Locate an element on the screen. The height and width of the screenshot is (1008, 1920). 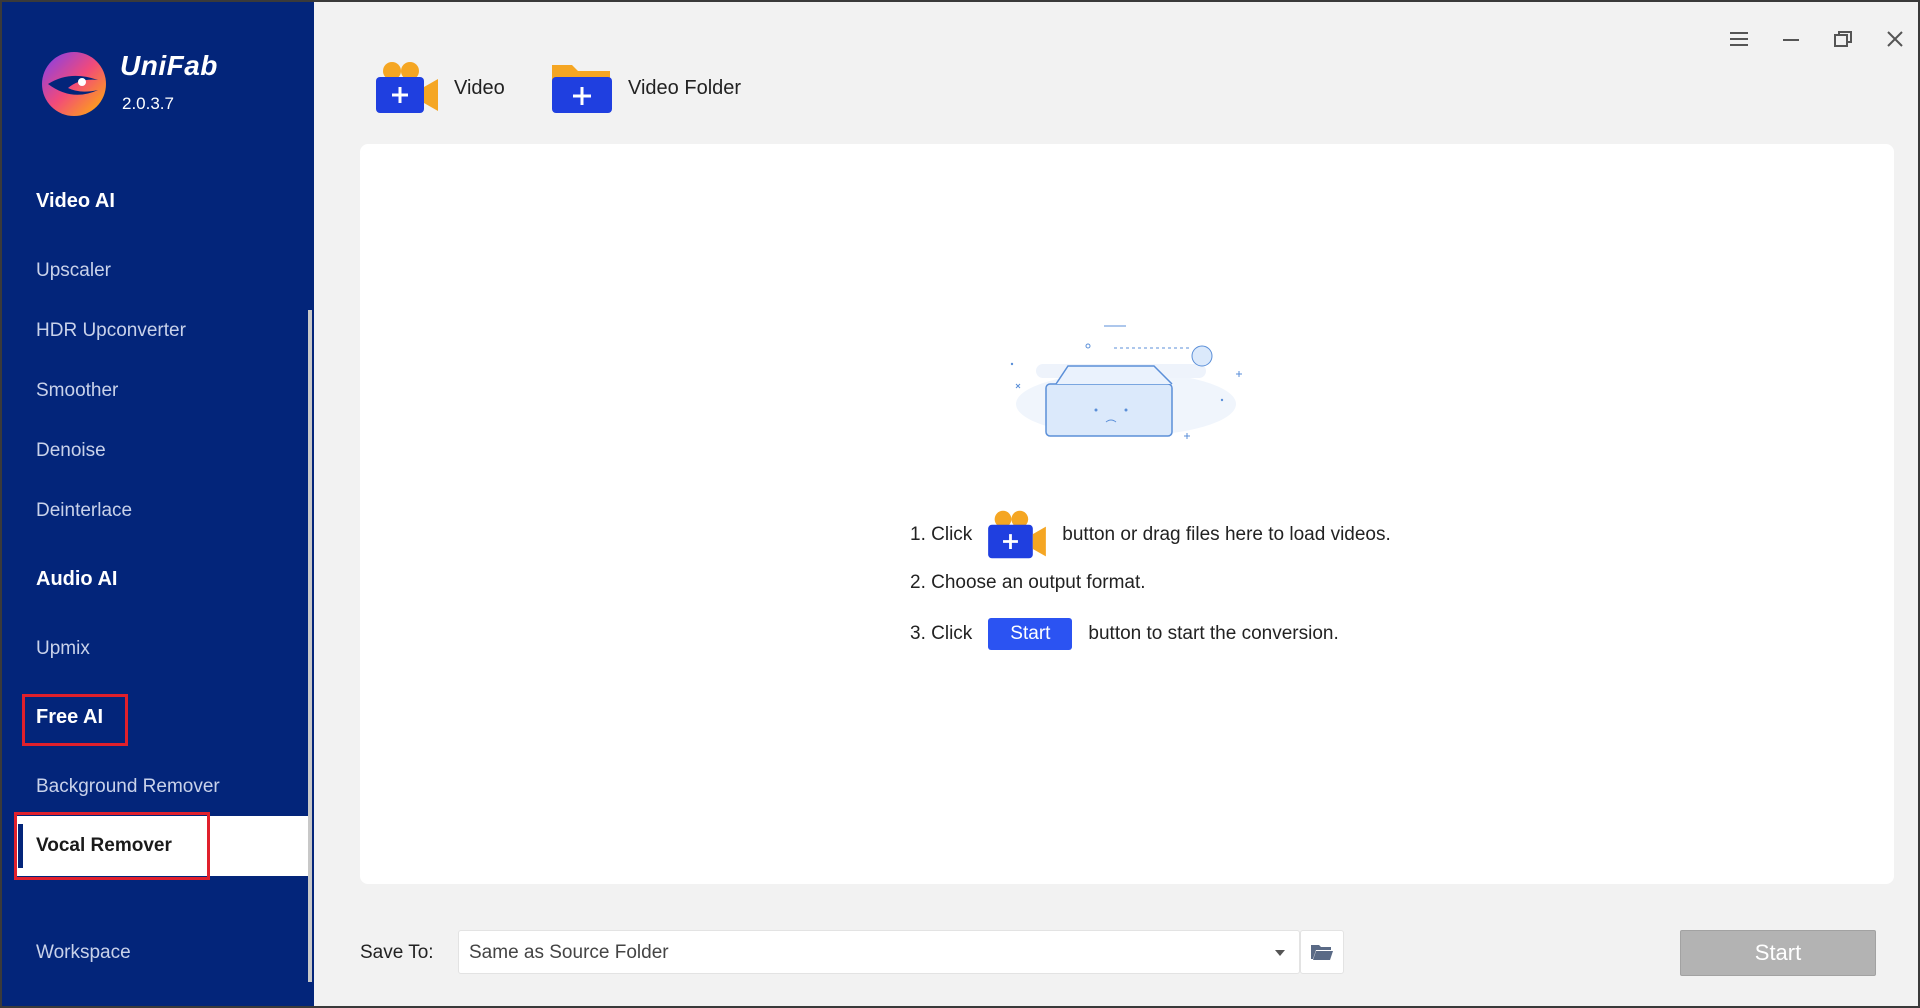
section-audio-ai: Audio AI is located at coordinates (77, 579).